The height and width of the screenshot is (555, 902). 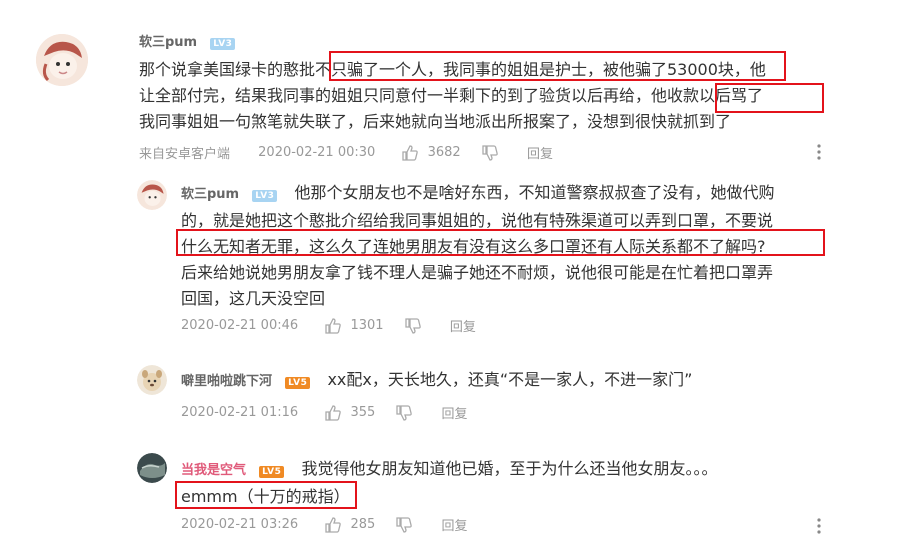 I want to click on like-count: 355, so click(x=363, y=412).